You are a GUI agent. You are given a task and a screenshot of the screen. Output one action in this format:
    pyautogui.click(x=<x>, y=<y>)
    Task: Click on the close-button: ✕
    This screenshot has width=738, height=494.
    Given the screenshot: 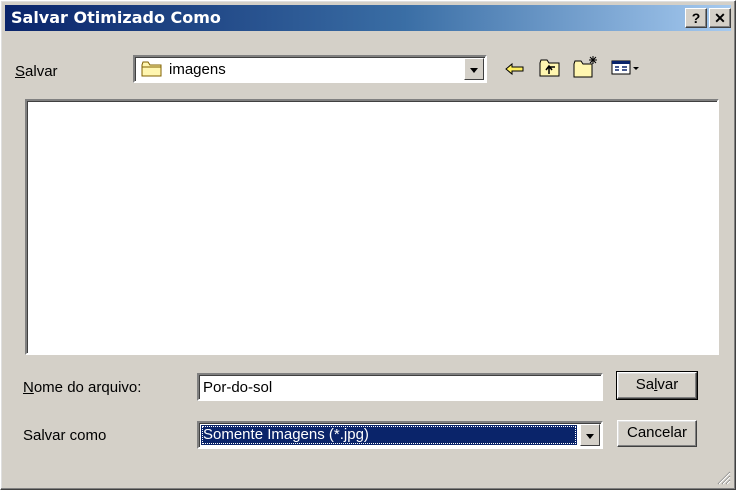 What is the action you would take?
    pyautogui.click(x=720, y=18)
    